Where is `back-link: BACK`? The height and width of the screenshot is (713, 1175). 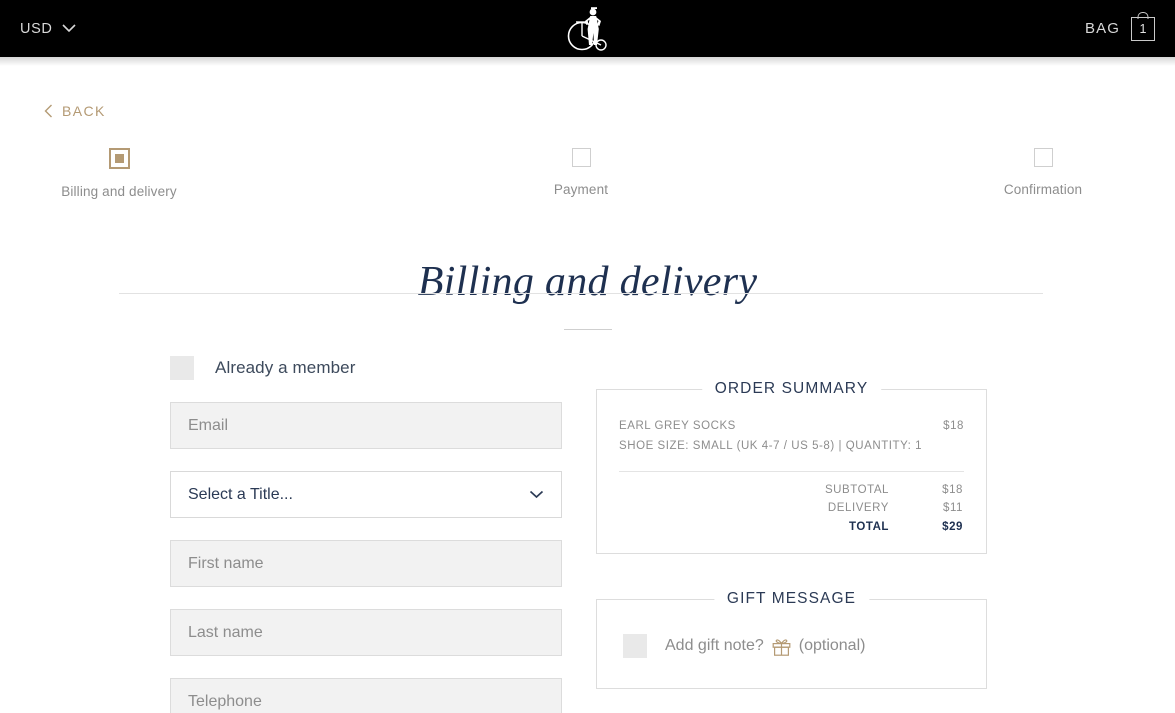
back-link: BACK is located at coordinates (75, 111).